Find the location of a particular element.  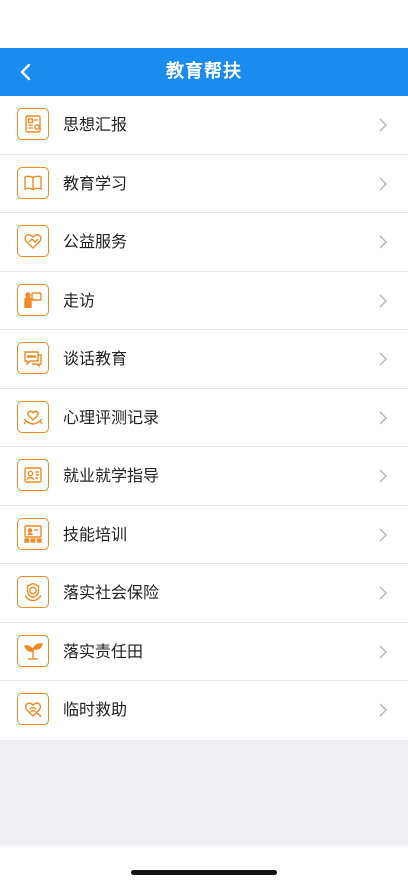

menu-item-label: 就业就学指导 is located at coordinates (111, 475).